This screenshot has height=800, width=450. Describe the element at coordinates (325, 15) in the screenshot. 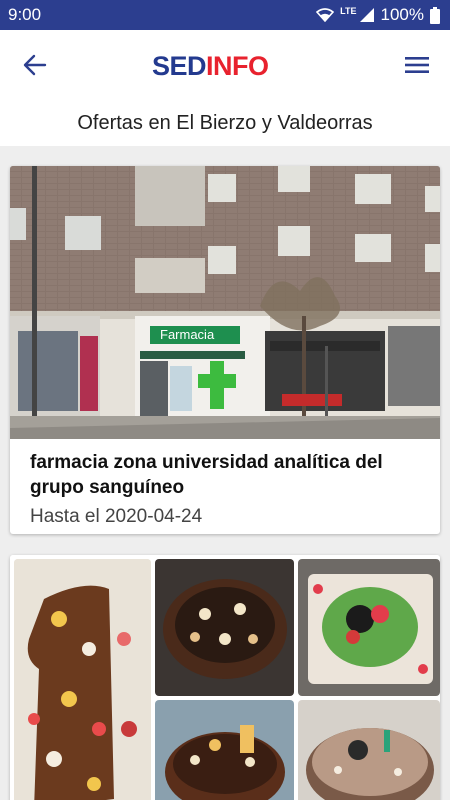

I see `wifi-icon` at that location.